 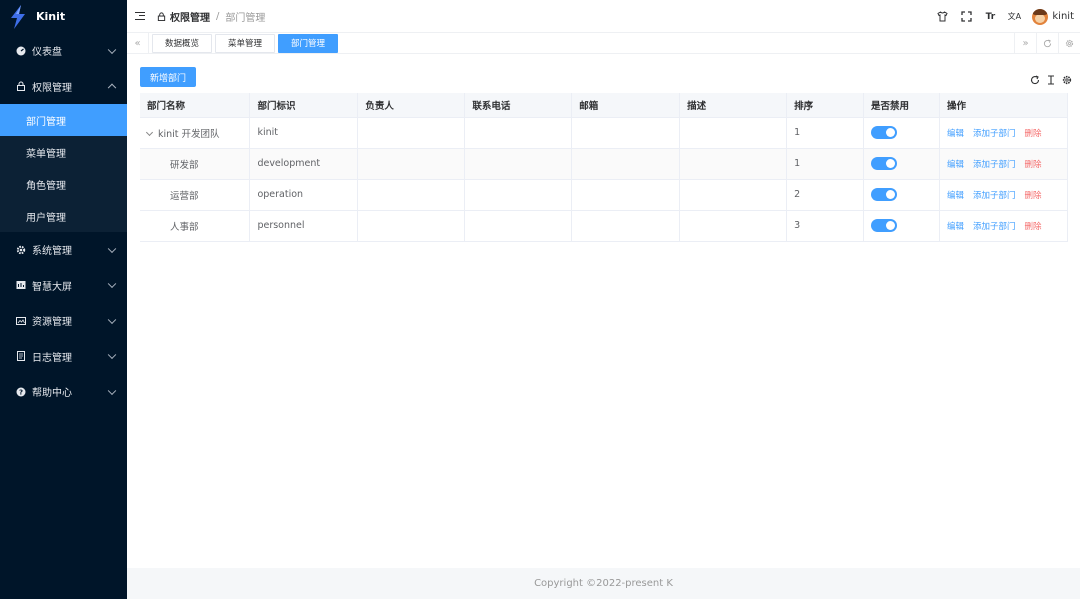 What do you see at coordinates (21, 285) in the screenshot?
I see `chart-icon` at bounding box center [21, 285].